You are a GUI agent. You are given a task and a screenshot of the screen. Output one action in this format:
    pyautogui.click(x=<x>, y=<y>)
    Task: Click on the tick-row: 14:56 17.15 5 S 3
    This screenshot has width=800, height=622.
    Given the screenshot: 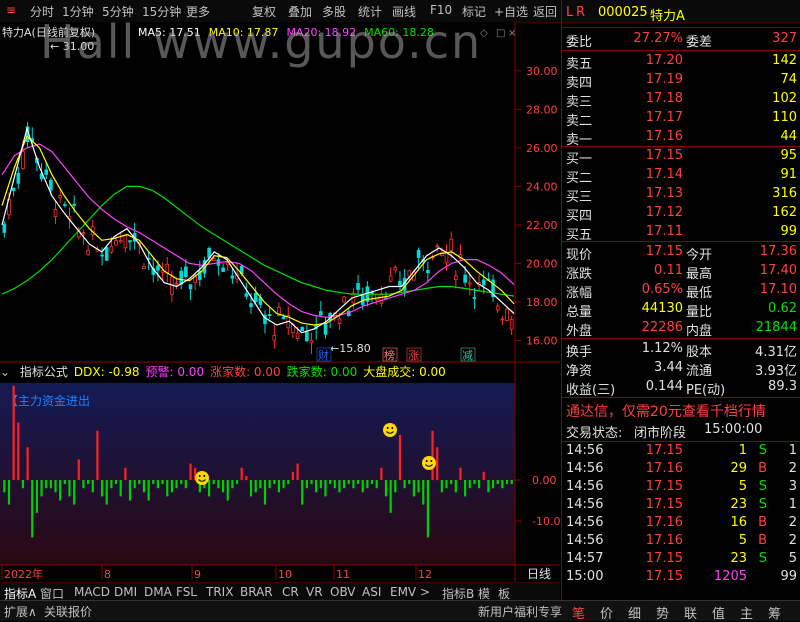 What is the action you would take?
    pyautogui.click(x=681, y=487)
    